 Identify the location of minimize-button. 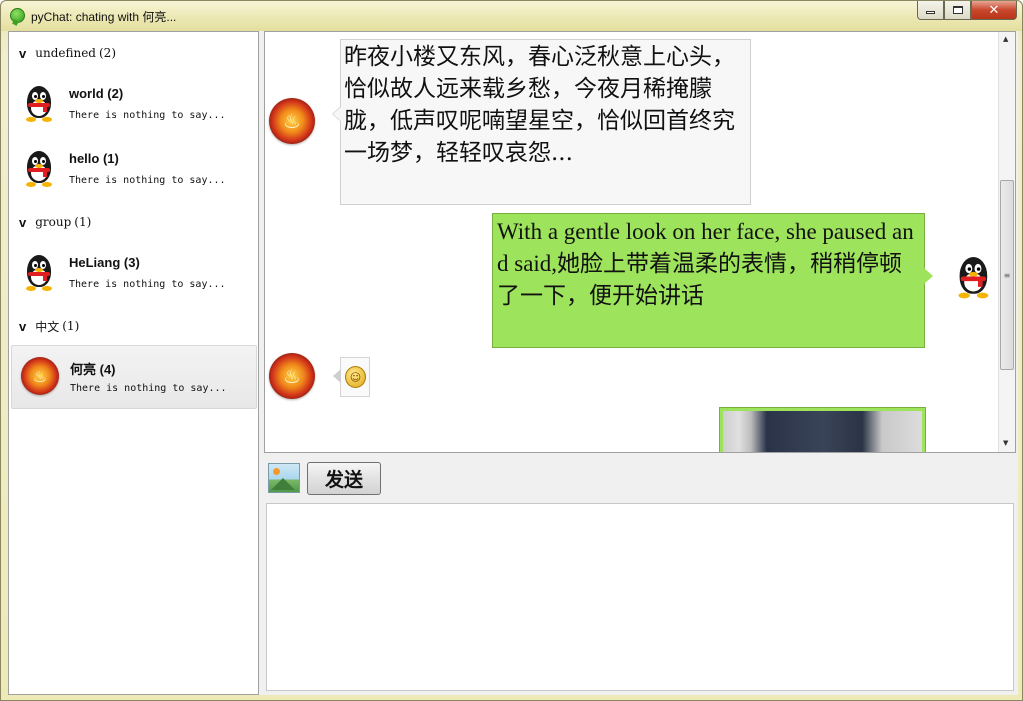
(930, 10).